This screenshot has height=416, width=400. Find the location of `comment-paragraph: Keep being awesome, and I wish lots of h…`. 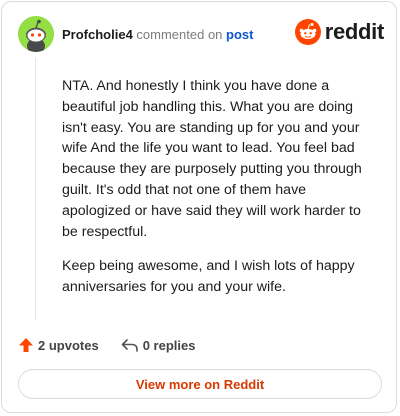

comment-paragraph: Keep being awesome, and I wish lots of h… is located at coordinates (208, 277).